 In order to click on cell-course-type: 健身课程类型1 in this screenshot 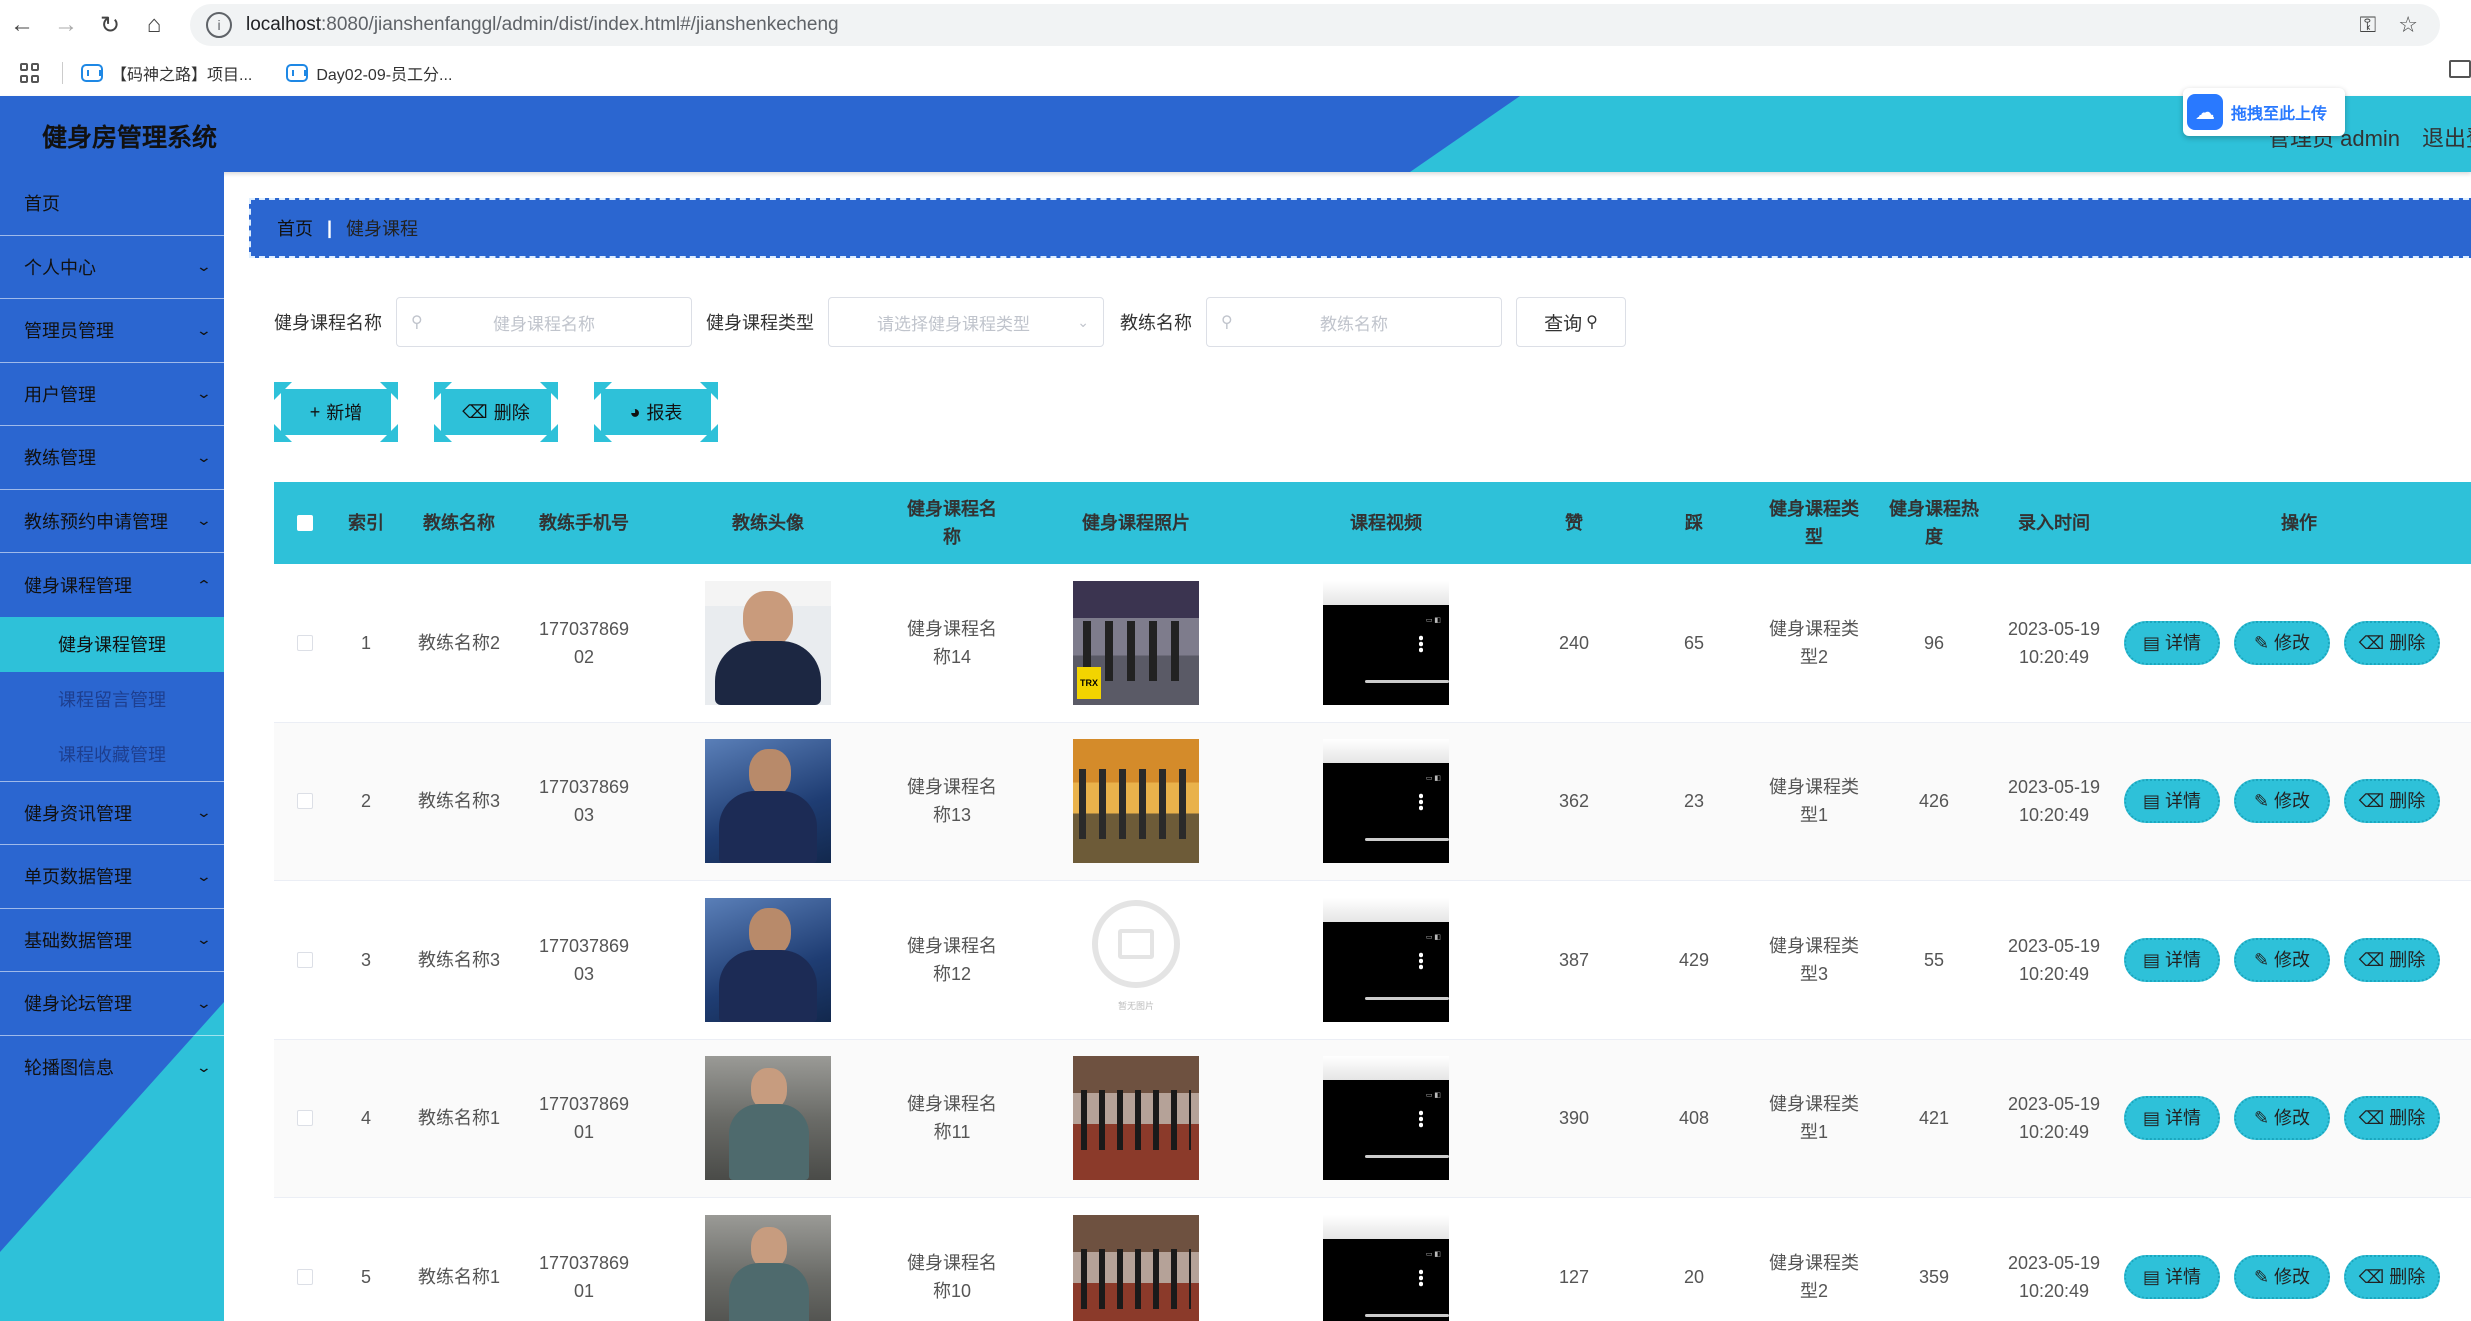, I will do `click(1814, 801)`.